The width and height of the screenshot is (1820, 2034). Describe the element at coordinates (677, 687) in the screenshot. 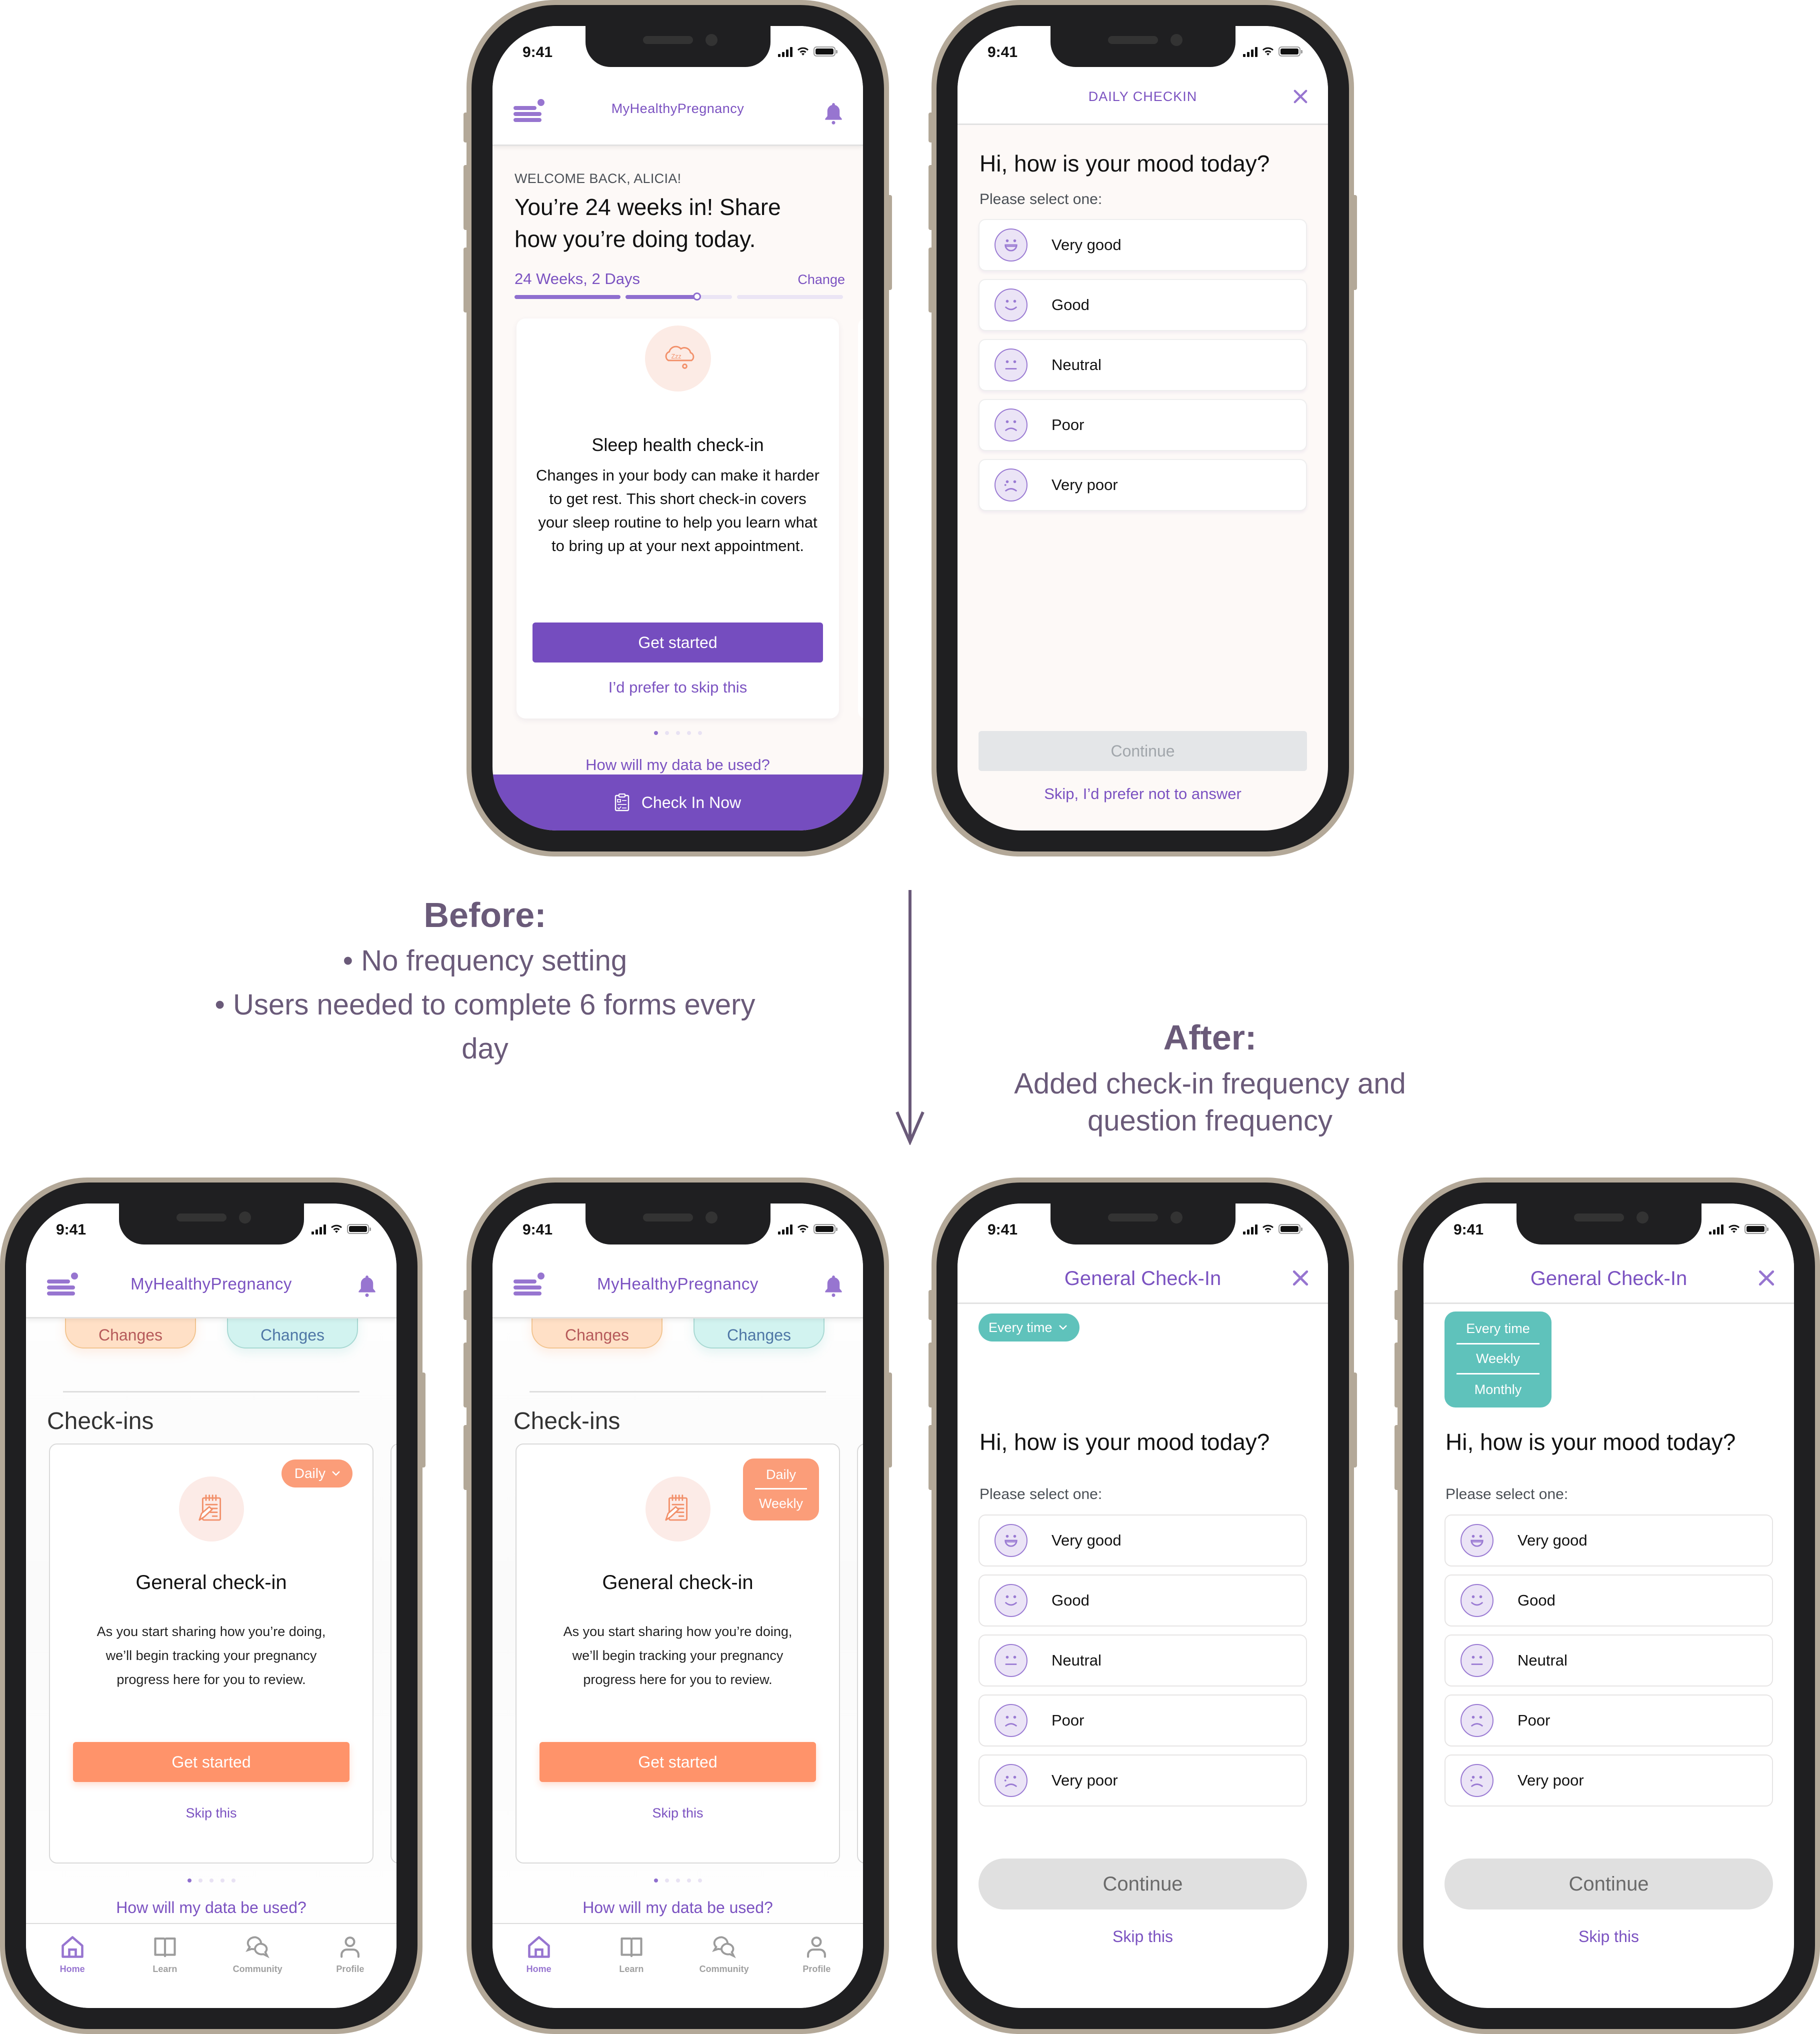

I see `skip-link: I’d prefer to skip this` at that location.